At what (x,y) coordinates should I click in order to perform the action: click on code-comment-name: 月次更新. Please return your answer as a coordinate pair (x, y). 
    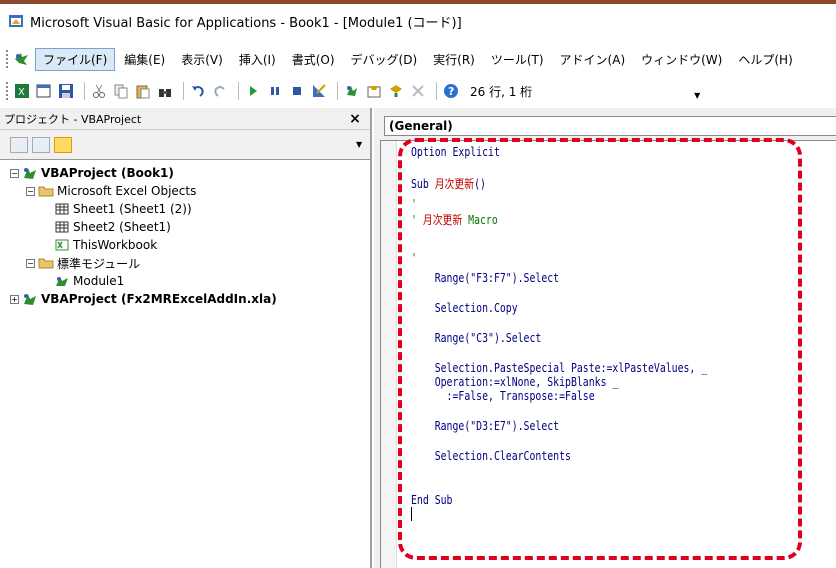
    Looking at the image, I should click on (442, 220).